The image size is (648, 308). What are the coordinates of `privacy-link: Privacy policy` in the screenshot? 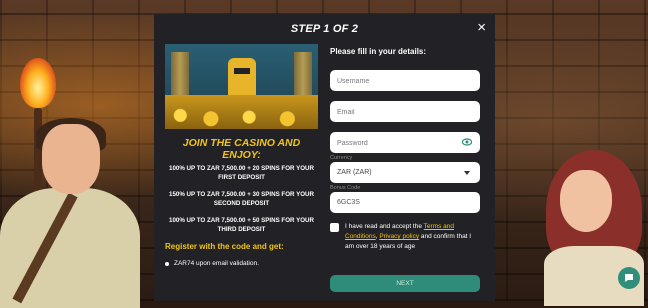 It's located at (399, 236).